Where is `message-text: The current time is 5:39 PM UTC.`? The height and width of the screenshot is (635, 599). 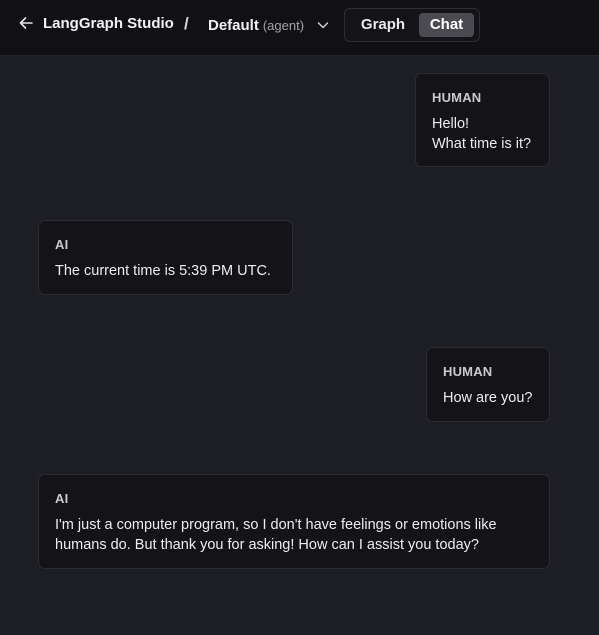
message-text: The current time is 5:39 PM UTC. is located at coordinates (163, 271).